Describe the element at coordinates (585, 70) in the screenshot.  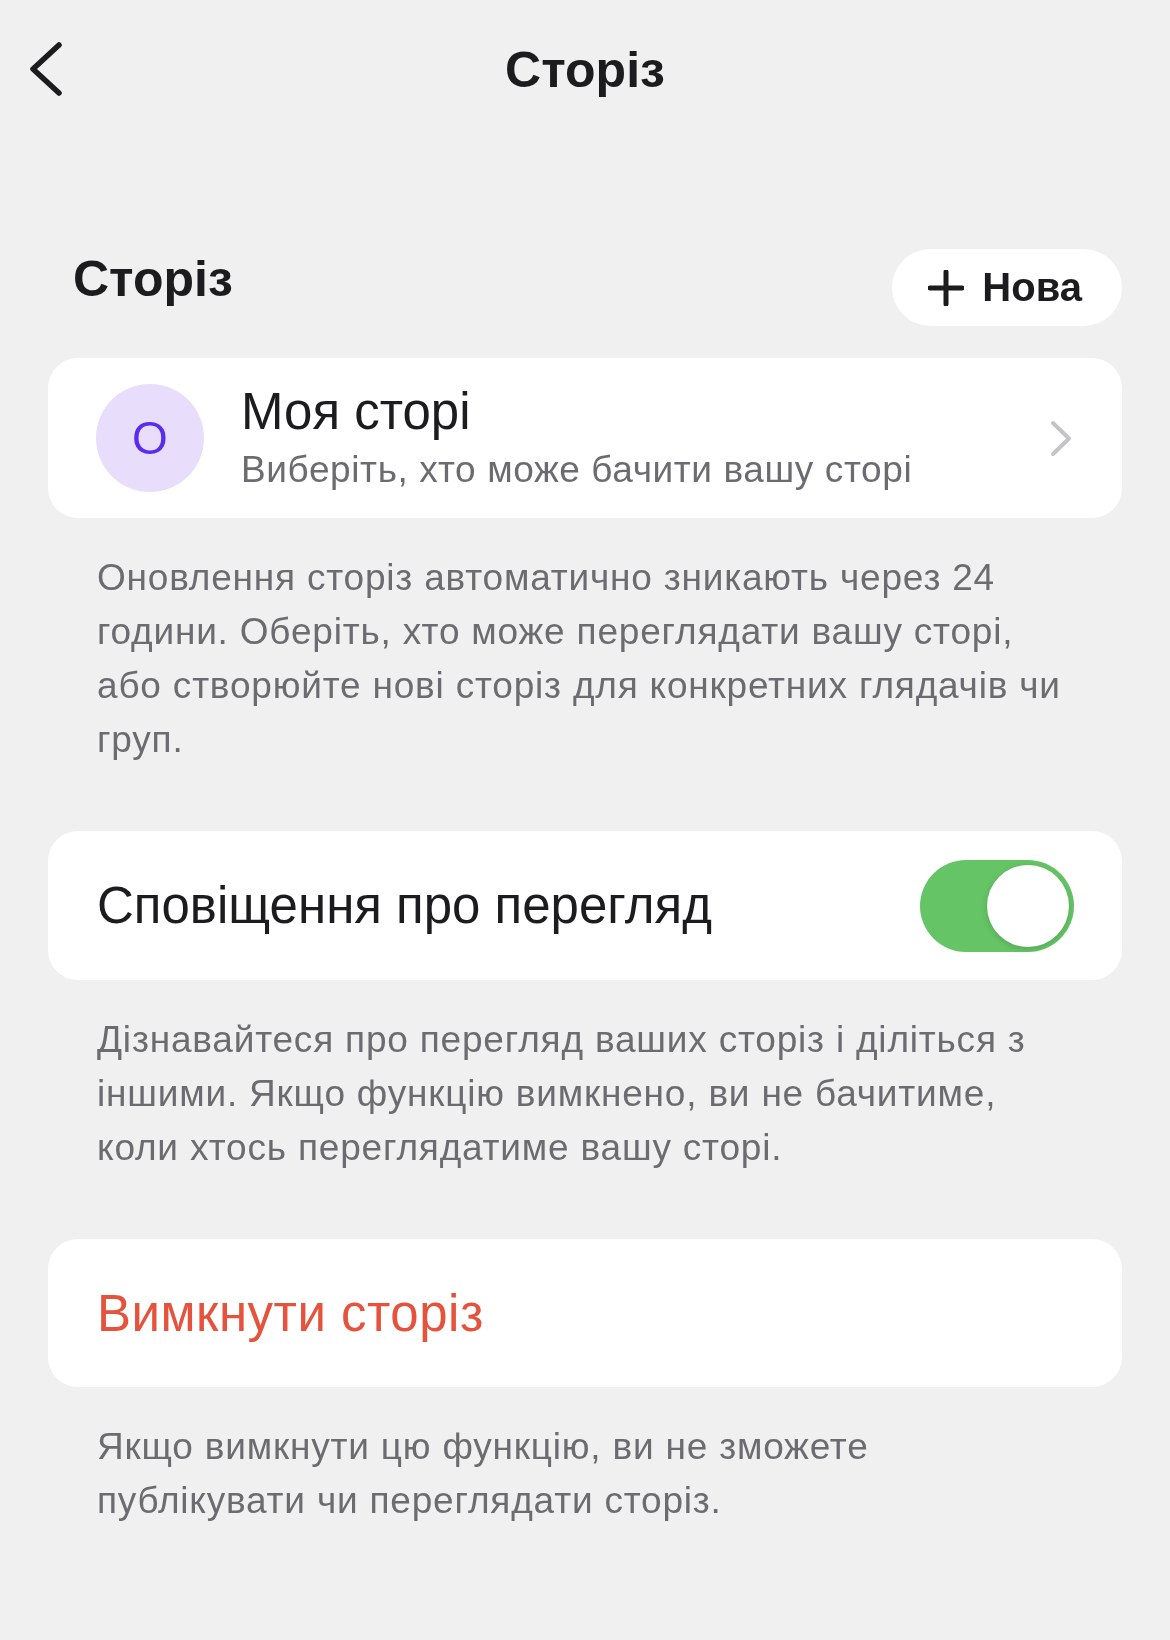
I see `screen-title: Сторіз` at that location.